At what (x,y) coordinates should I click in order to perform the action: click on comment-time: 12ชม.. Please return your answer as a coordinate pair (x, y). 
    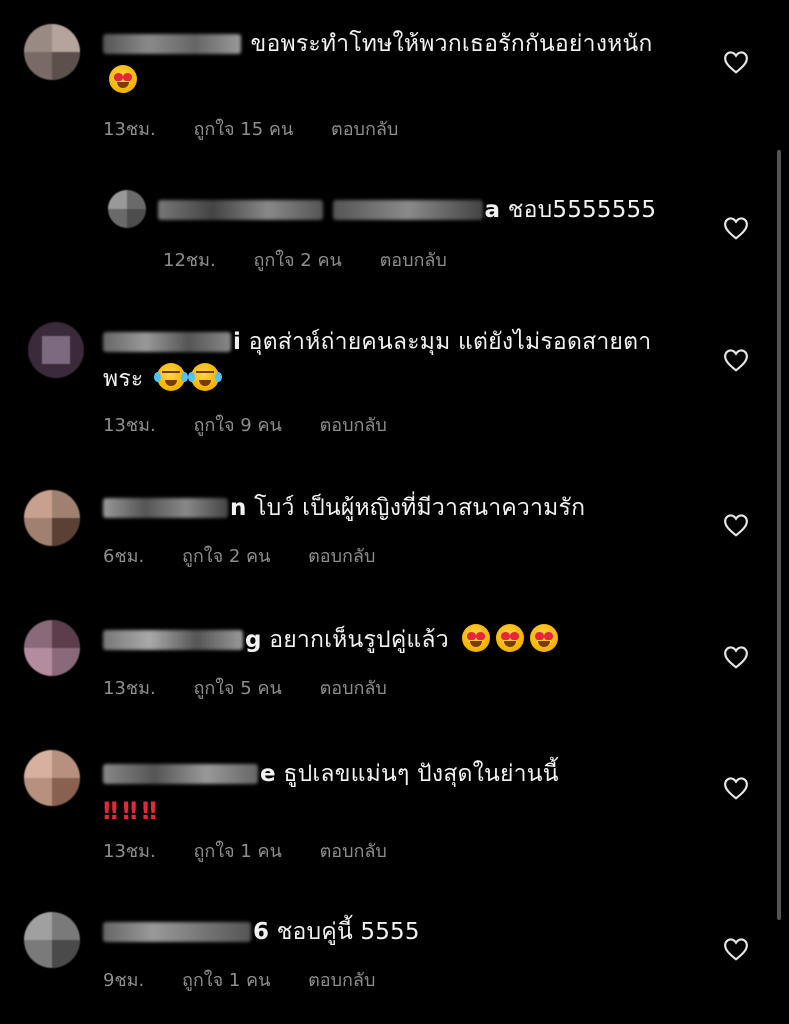
    Looking at the image, I should click on (189, 260).